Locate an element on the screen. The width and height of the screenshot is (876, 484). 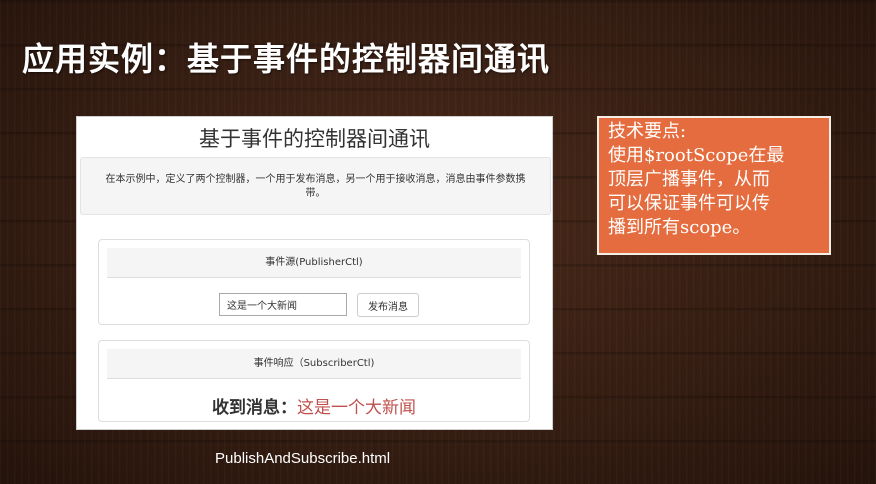
received-message: 收到消息：这是一个大新闻 is located at coordinates (314, 405).